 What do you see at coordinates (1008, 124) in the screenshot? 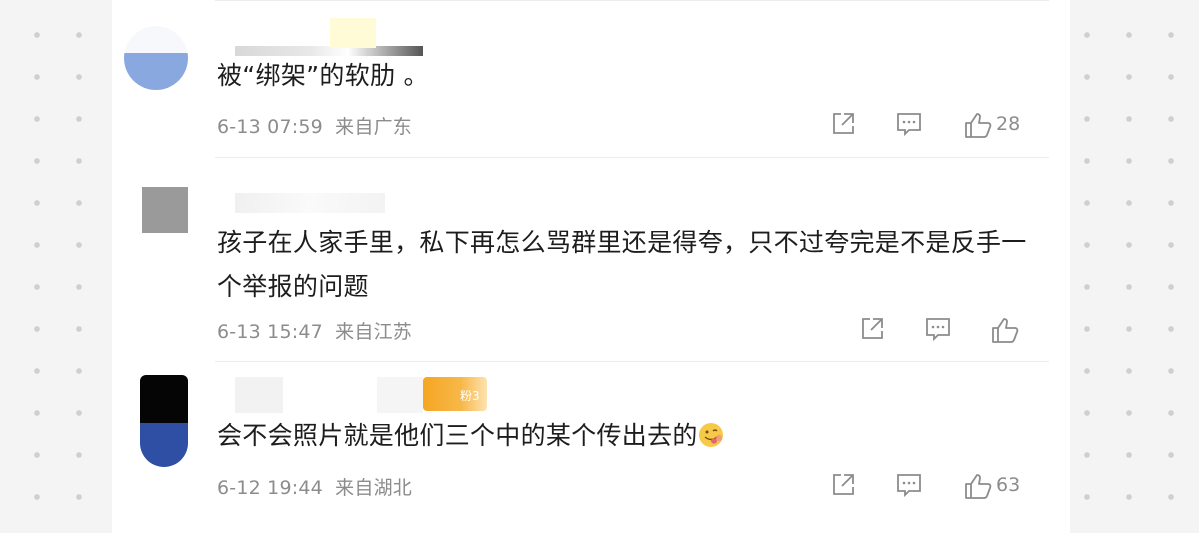
I see `like-count: 28` at bounding box center [1008, 124].